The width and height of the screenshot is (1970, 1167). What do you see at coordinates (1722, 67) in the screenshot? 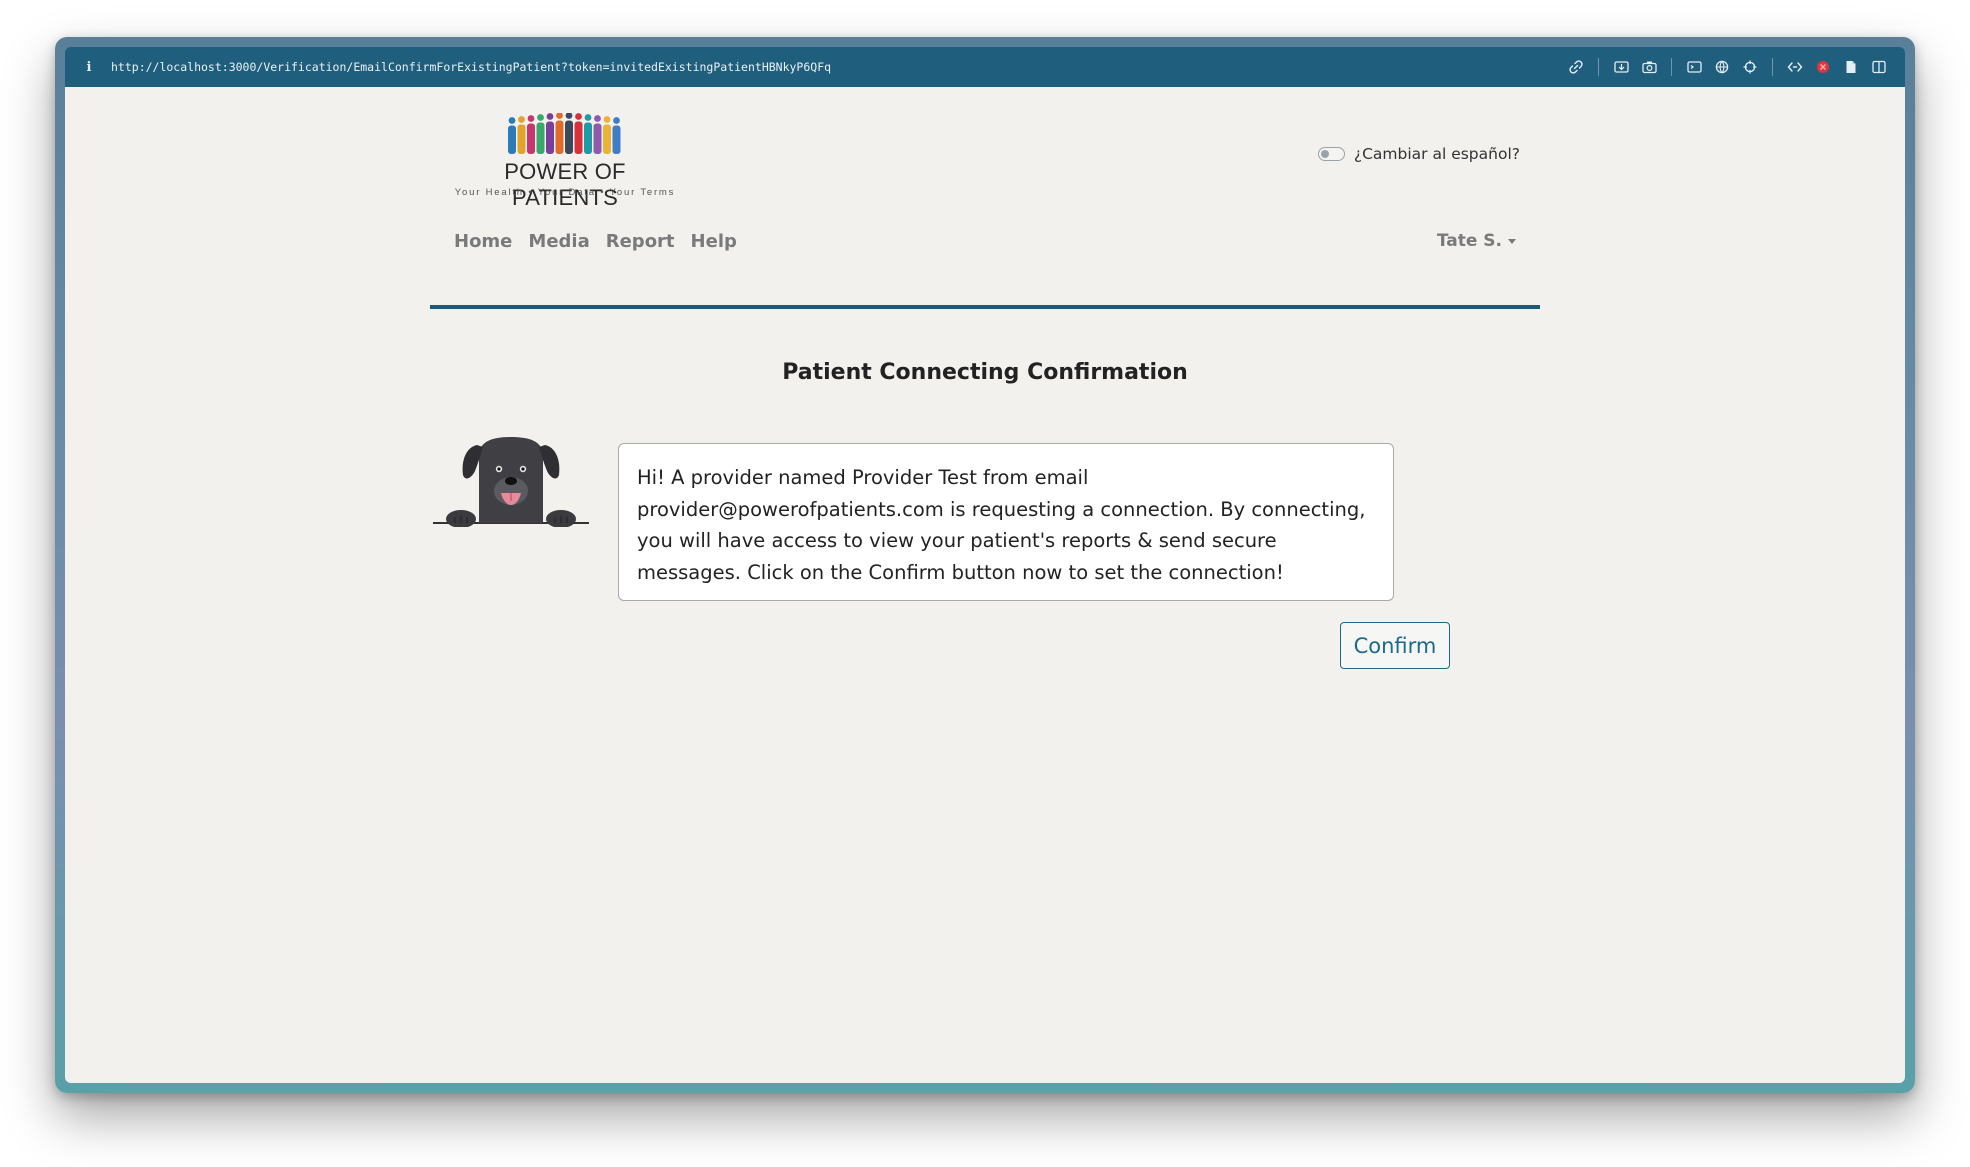
I see `globe-icon` at bounding box center [1722, 67].